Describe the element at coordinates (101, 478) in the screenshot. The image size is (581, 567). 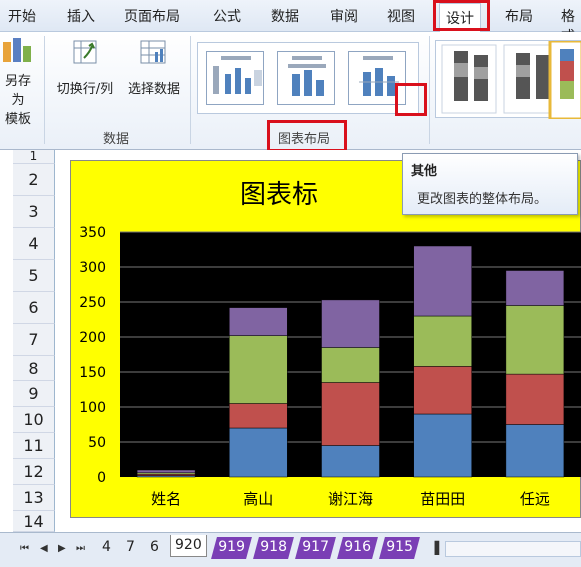
I see `y-tick-label: 0` at that location.